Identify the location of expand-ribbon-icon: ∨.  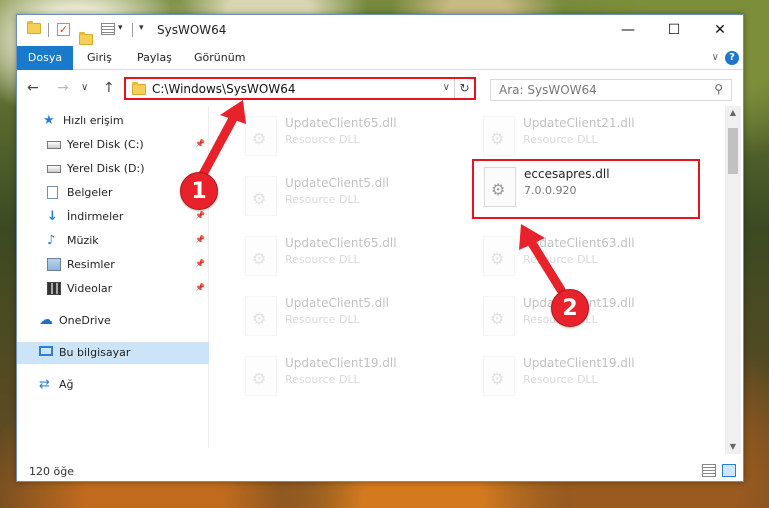
(715, 57).